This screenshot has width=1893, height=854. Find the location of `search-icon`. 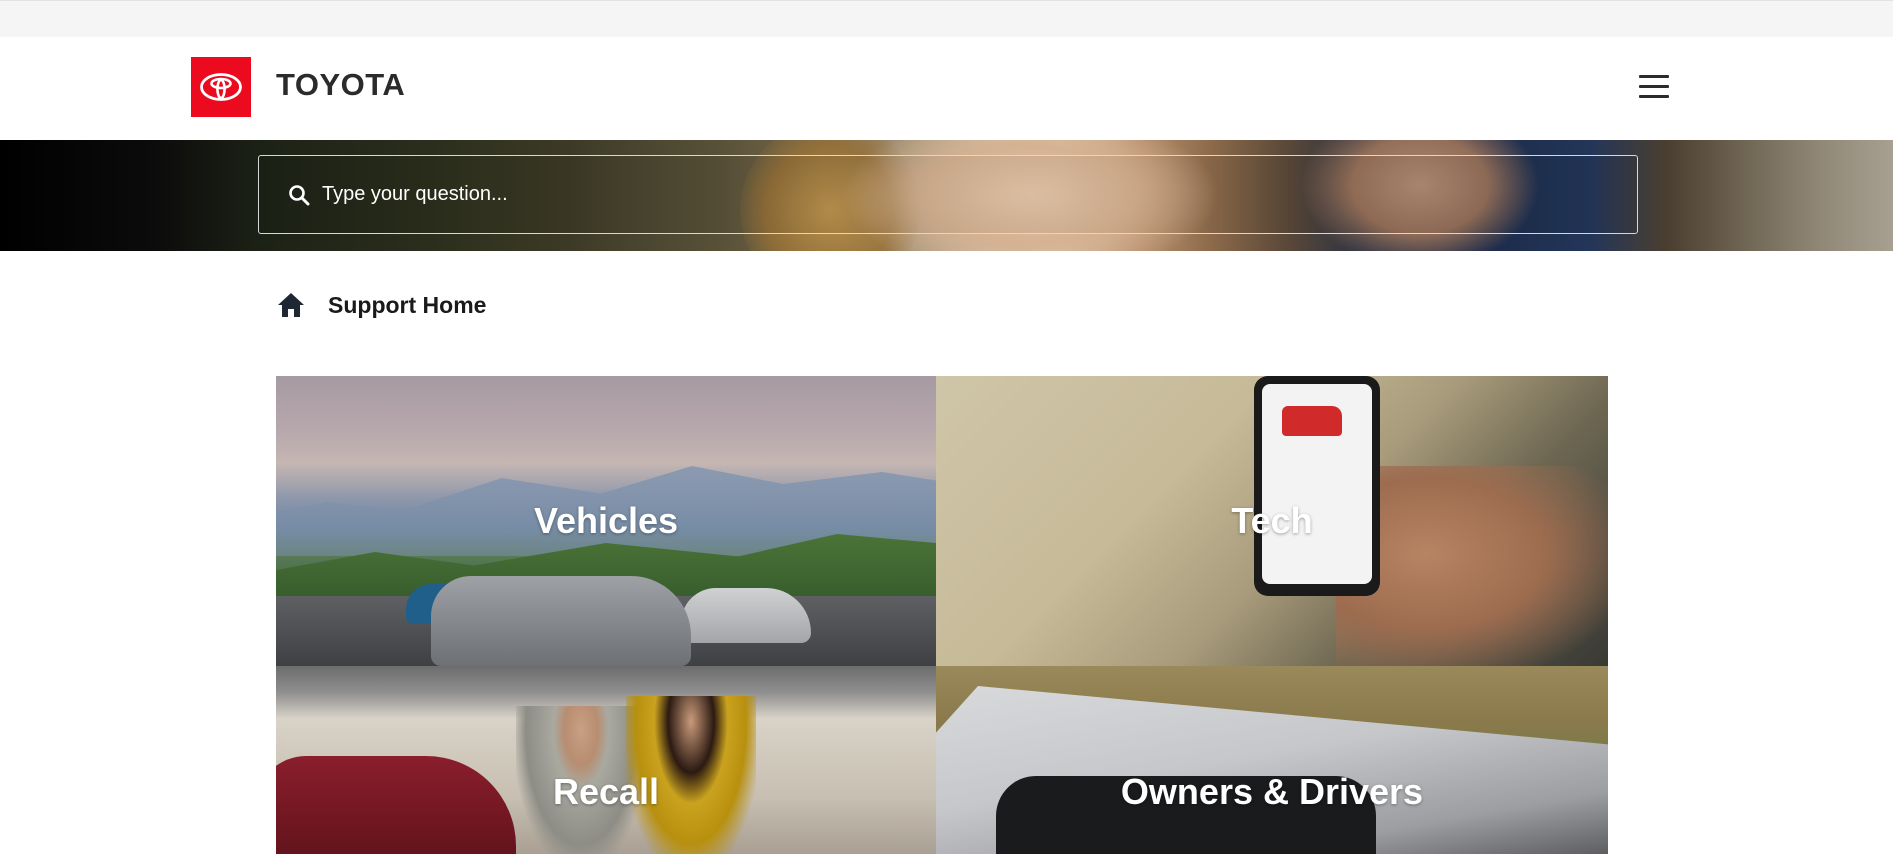

search-icon is located at coordinates (299, 195).